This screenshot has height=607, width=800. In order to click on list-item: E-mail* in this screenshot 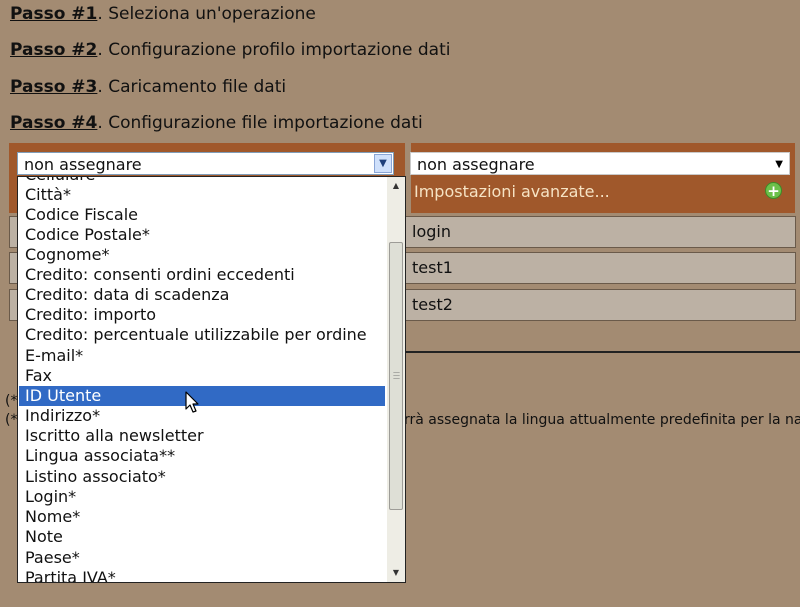, I will do `click(202, 356)`.